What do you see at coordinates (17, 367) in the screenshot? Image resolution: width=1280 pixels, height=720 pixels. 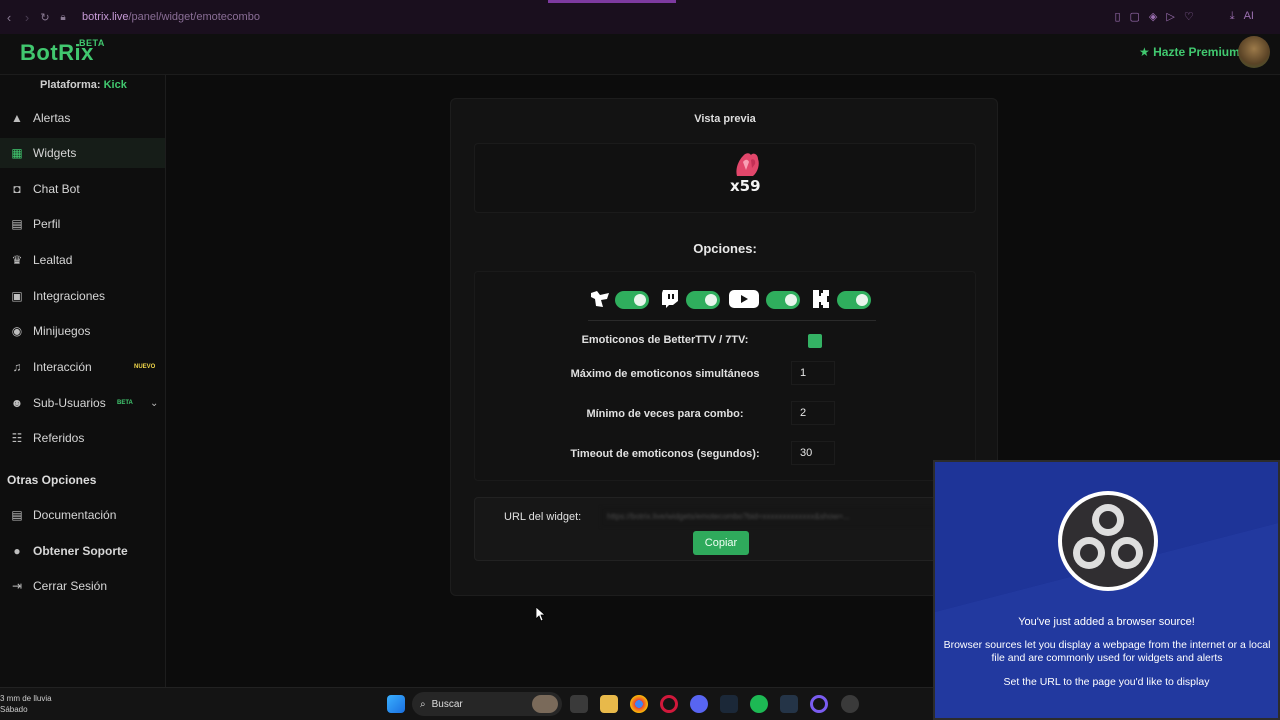 I see `music-icon: ♫` at bounding box center [17, 367].